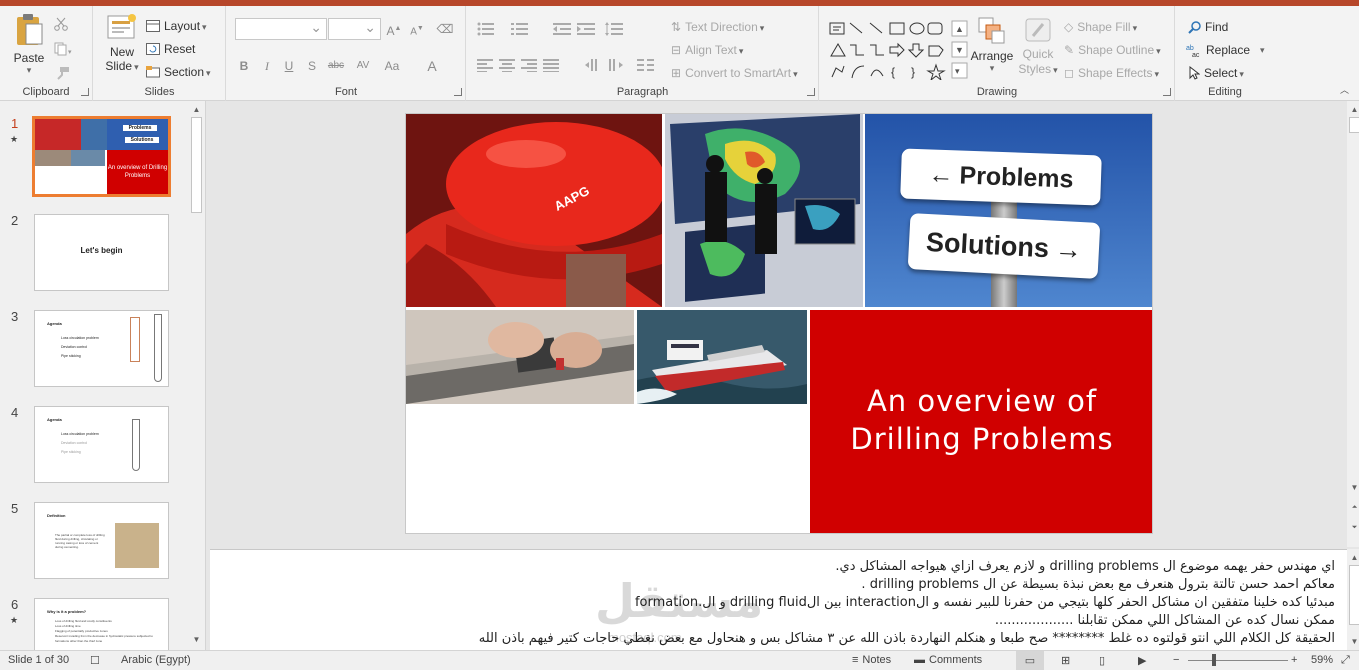 Image resolution: width=1359 pixels, height=670 pixels. What do you see at coordinates (1030, 660) in the screenshot?
I see `normal-view-icon: ▭` at bounding box center [1030, 660].